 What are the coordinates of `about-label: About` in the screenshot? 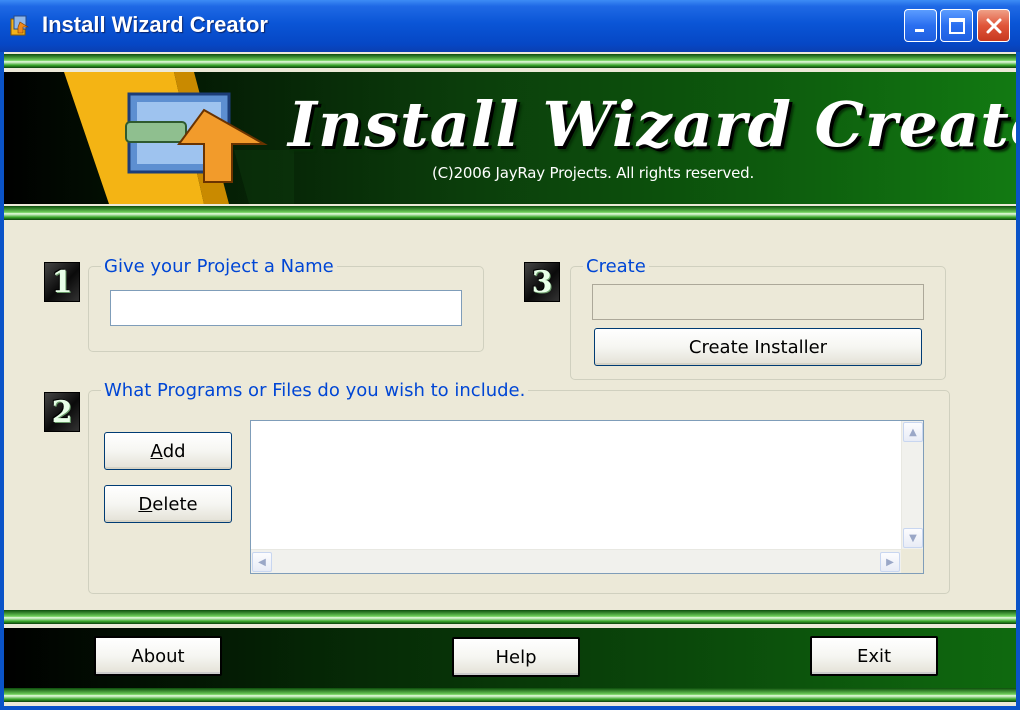 It's located at (158, 656).